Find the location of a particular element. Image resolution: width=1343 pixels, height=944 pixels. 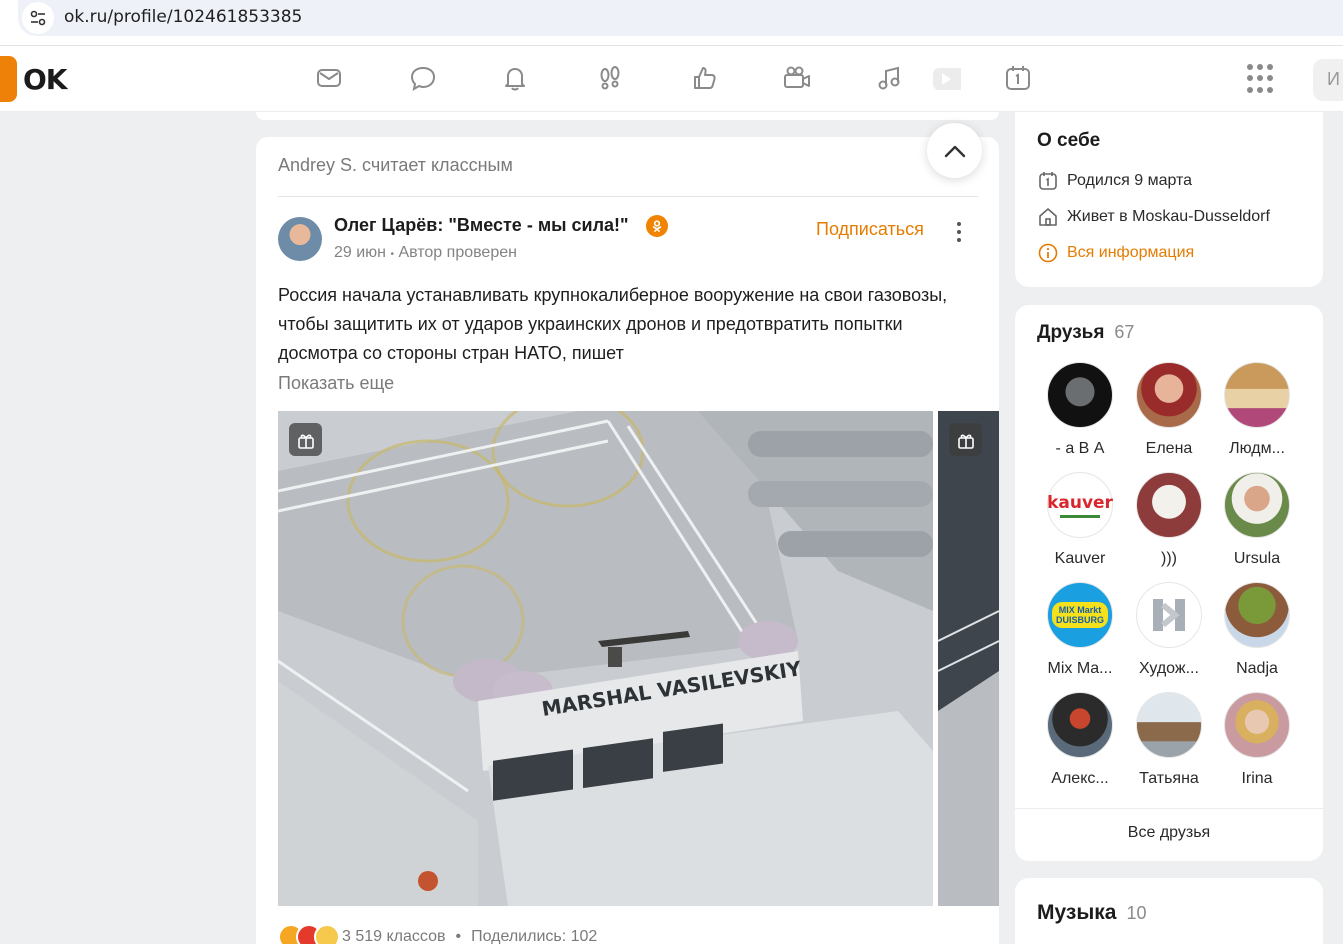

post-photo-next is located at coordinates (968, 658).